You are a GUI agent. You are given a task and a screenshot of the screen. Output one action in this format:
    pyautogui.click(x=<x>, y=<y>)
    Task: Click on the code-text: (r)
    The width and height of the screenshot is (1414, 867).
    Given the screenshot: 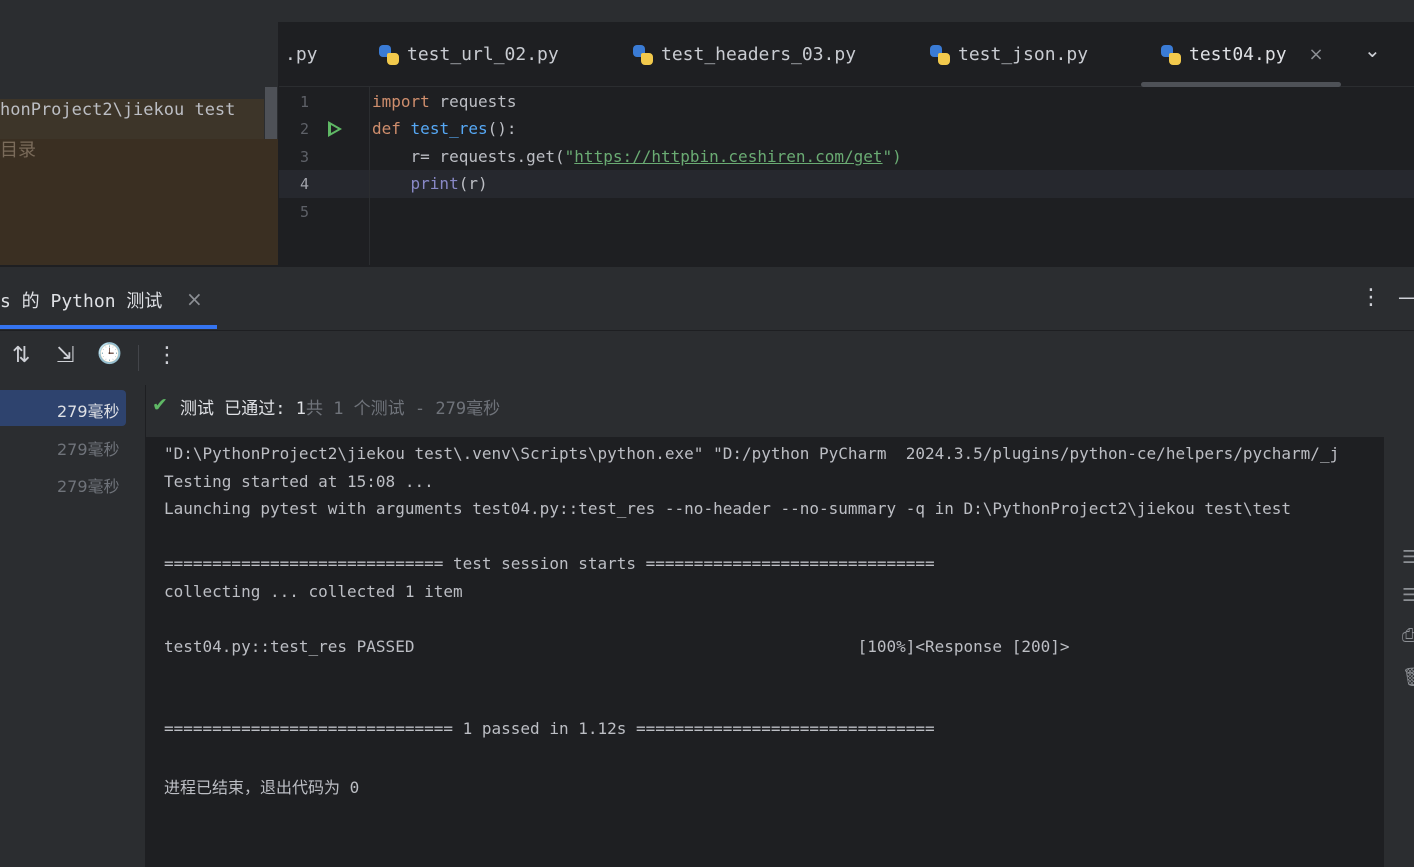 What is the action you would take?
    pyautogui.click(x=473, y=183)
    